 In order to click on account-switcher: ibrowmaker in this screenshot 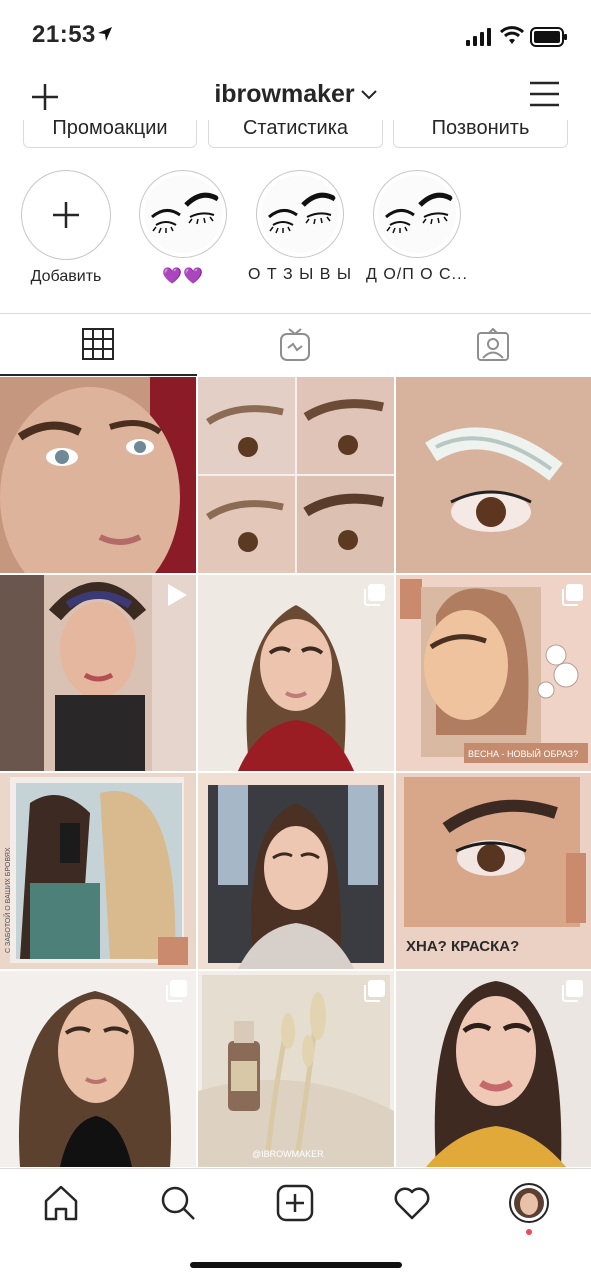, I will do `click(295, 94)`.